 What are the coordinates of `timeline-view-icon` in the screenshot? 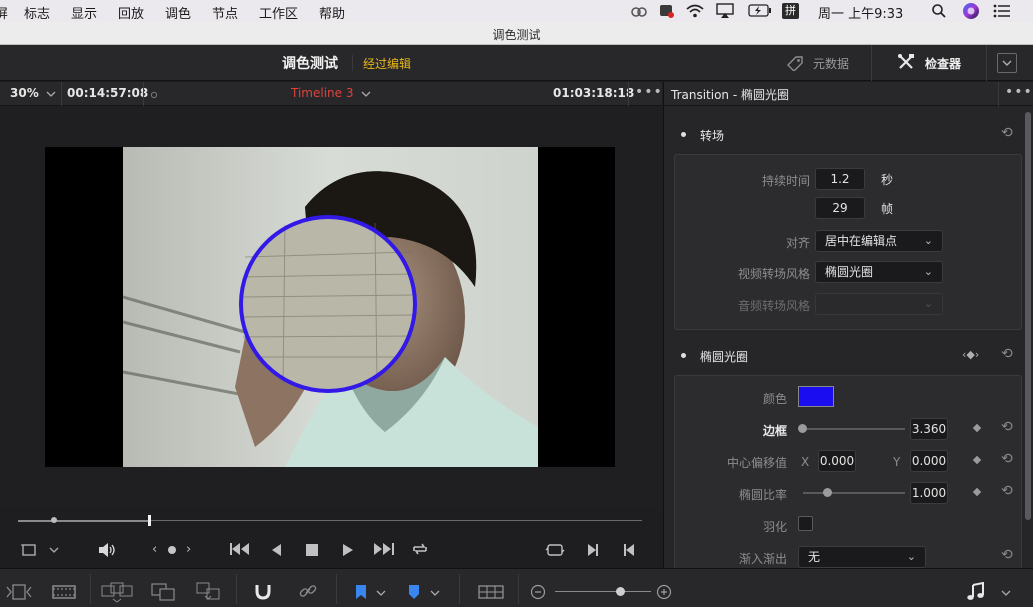 It's located at (491, 592).